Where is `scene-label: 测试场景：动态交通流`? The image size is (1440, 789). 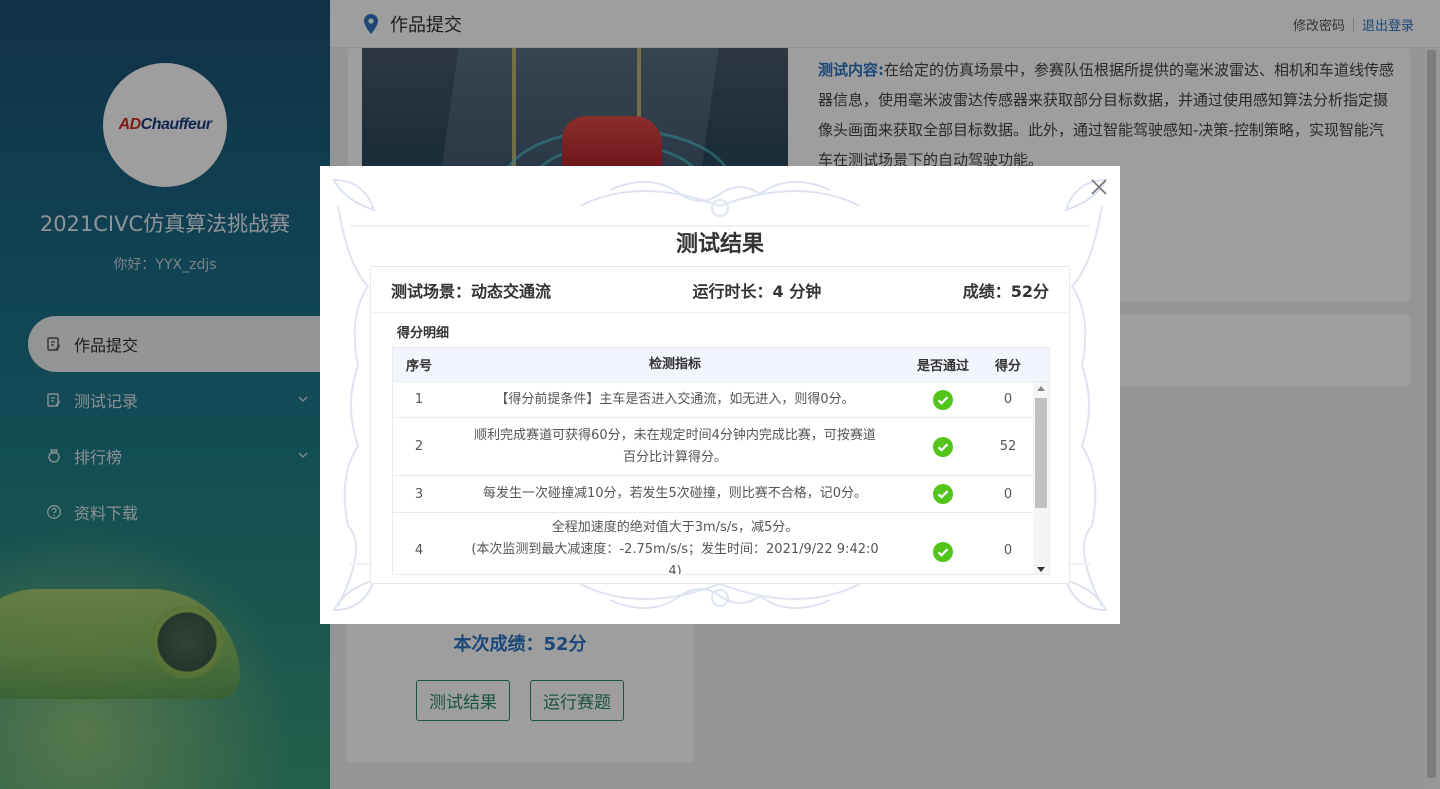
scene-label: 测试场景：动态交通流 is located at coordinates (471, 291).